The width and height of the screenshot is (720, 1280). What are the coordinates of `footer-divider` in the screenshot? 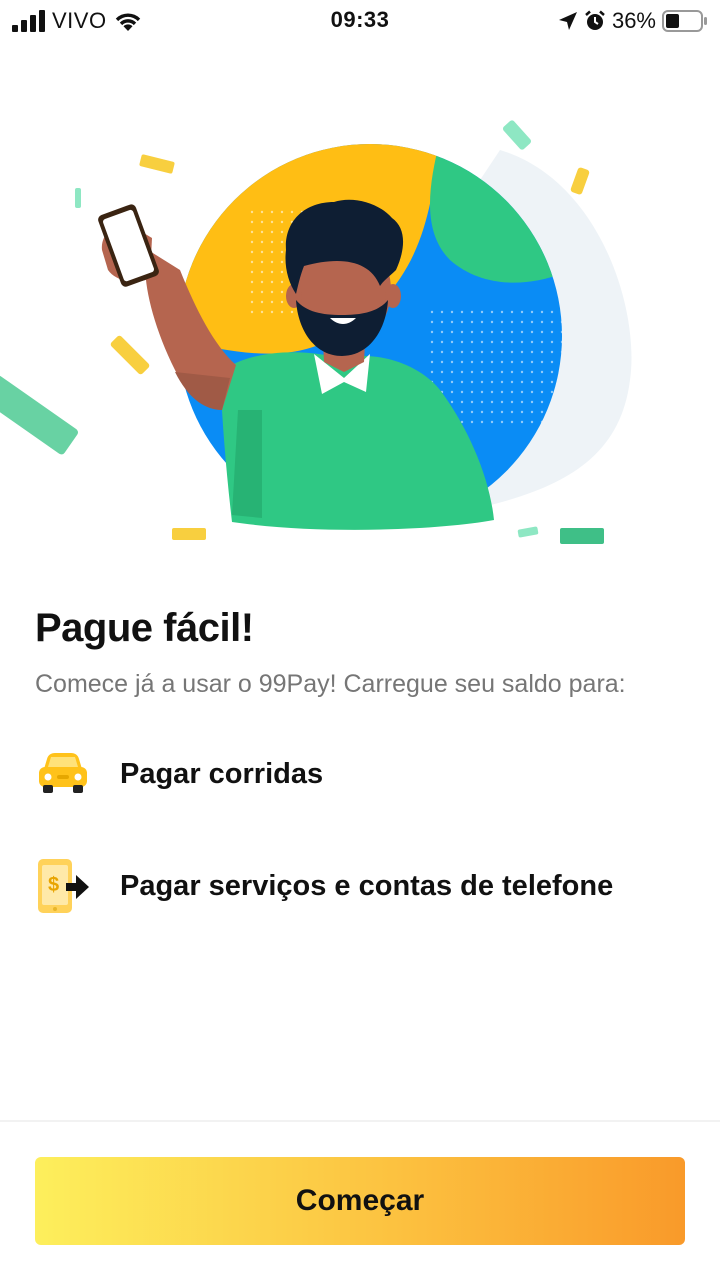 It's located at (360, 1121).